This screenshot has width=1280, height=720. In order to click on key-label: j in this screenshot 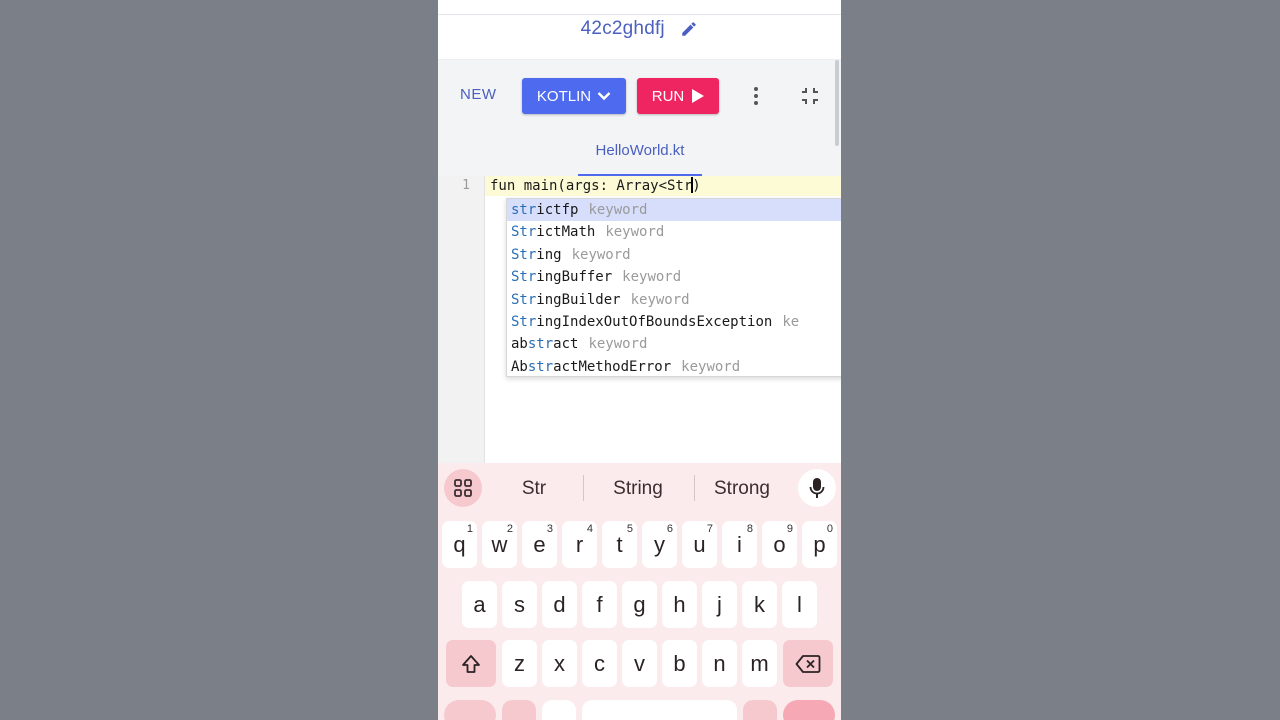, I will do `click(719, 604)`.